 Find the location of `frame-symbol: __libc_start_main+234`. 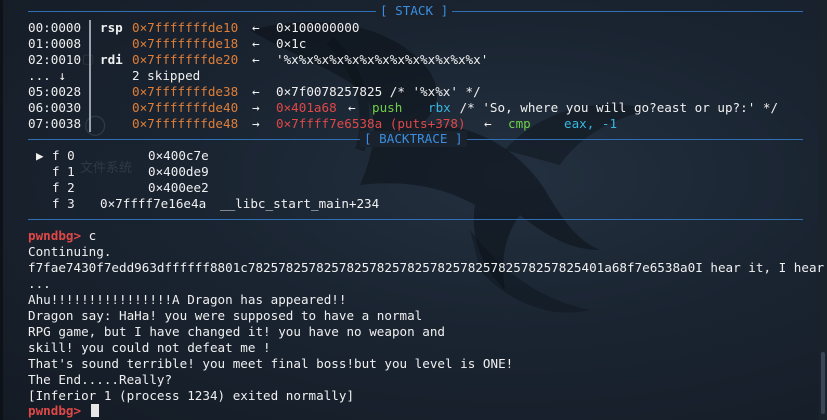

frame-symbol: __libc_start_main+234 is located at coordinates (300, 203).